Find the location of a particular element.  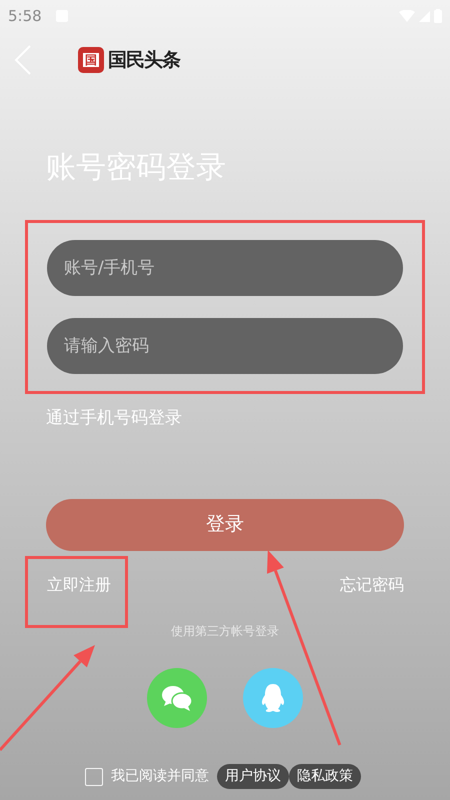

privacy-policy-link: 隐私政策 is located at coordinates (325, 776).